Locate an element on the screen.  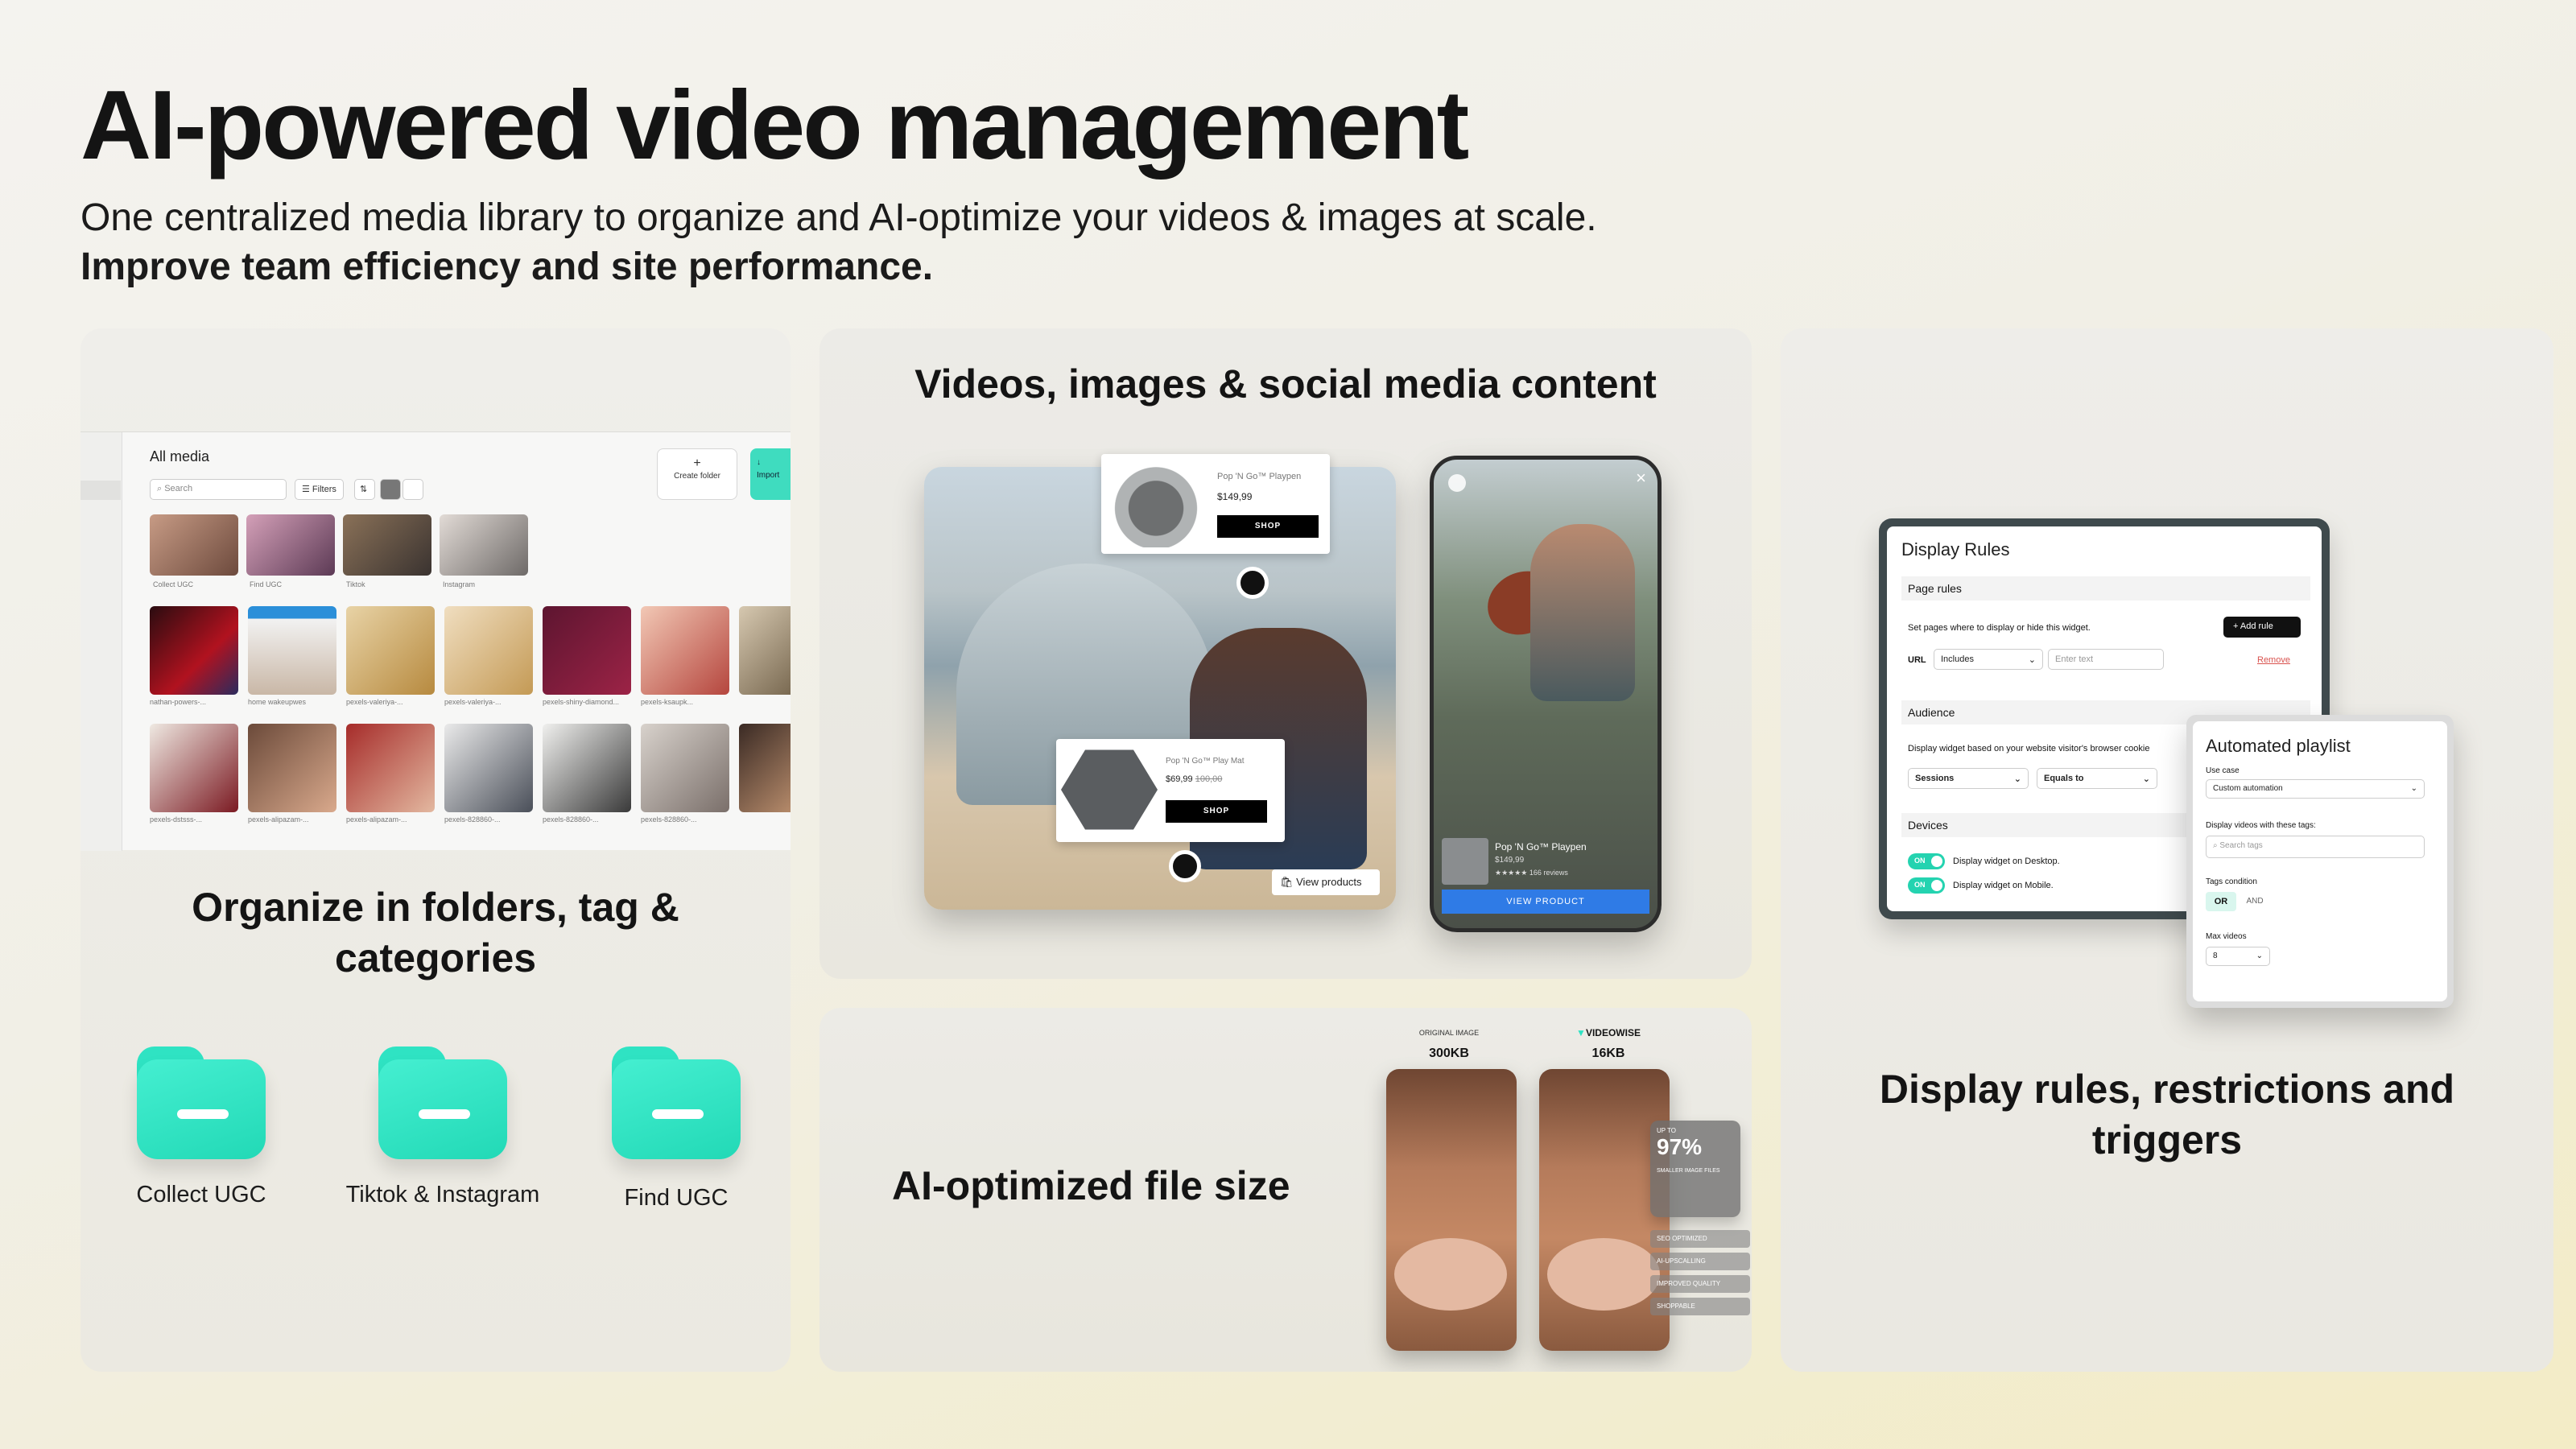
folder-thumb-collect-ugc is located at coordinates (194, 545).